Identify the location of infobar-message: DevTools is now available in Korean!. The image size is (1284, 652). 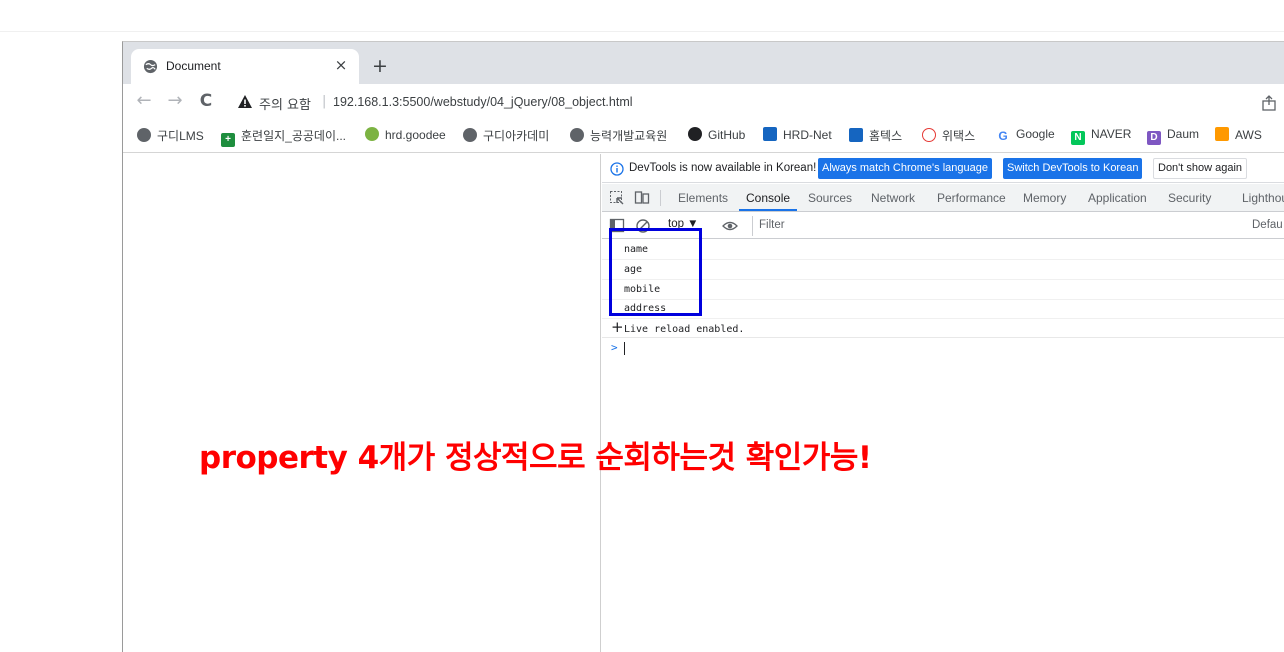
(723, 168).